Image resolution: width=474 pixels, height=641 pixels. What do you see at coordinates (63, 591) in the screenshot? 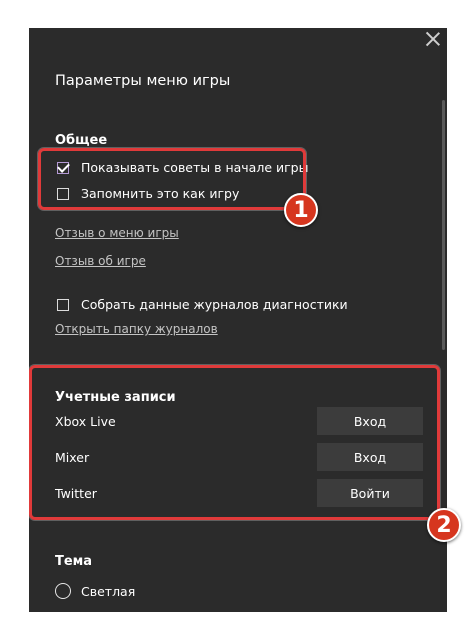
I see `theme-light-radio` at bounding box center [63, 591].